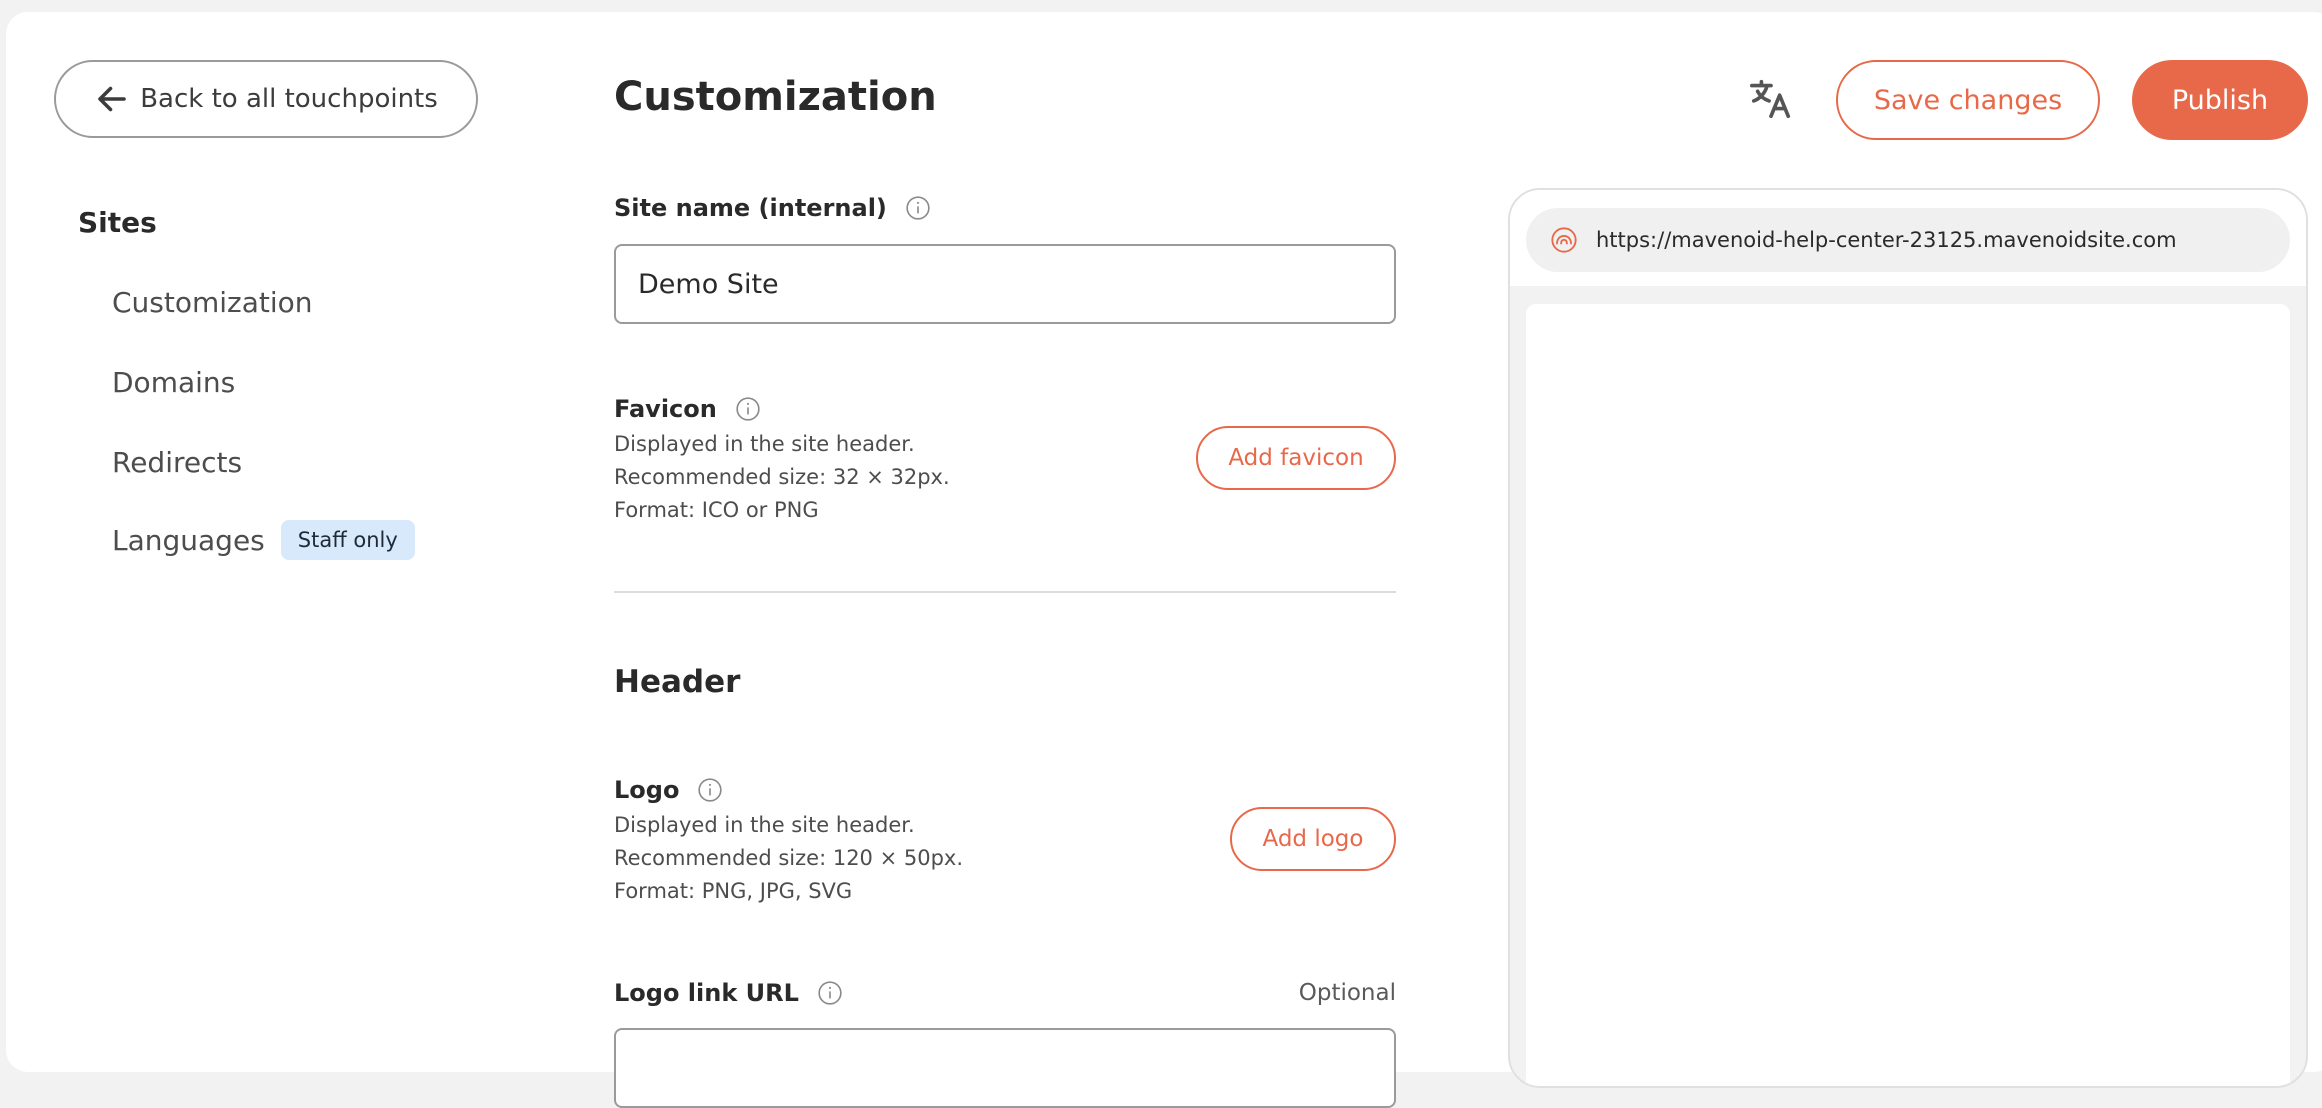 The width and height of the screenshot is (2322, 1108). I want to click on sidebar-item-domains: Domains, so click(173, 382).